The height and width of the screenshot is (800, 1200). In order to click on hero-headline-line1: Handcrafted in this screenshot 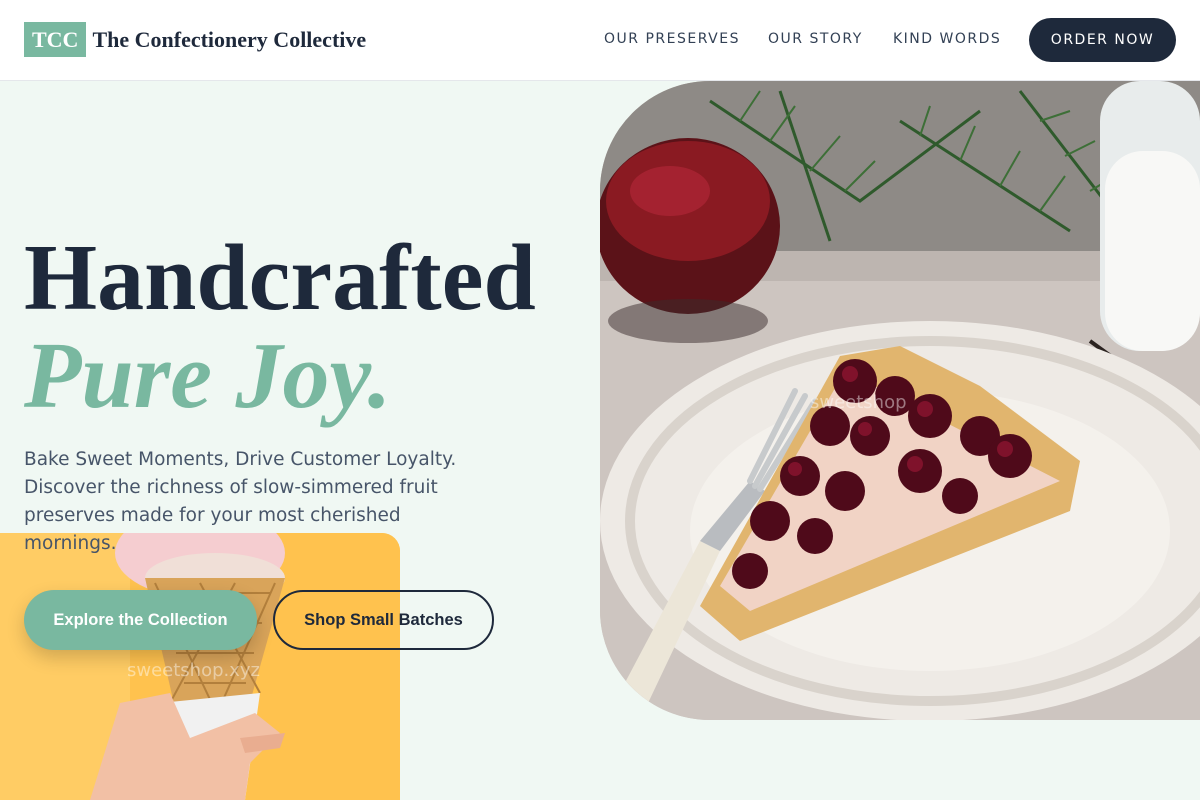, I will do `click(280, 278)`.